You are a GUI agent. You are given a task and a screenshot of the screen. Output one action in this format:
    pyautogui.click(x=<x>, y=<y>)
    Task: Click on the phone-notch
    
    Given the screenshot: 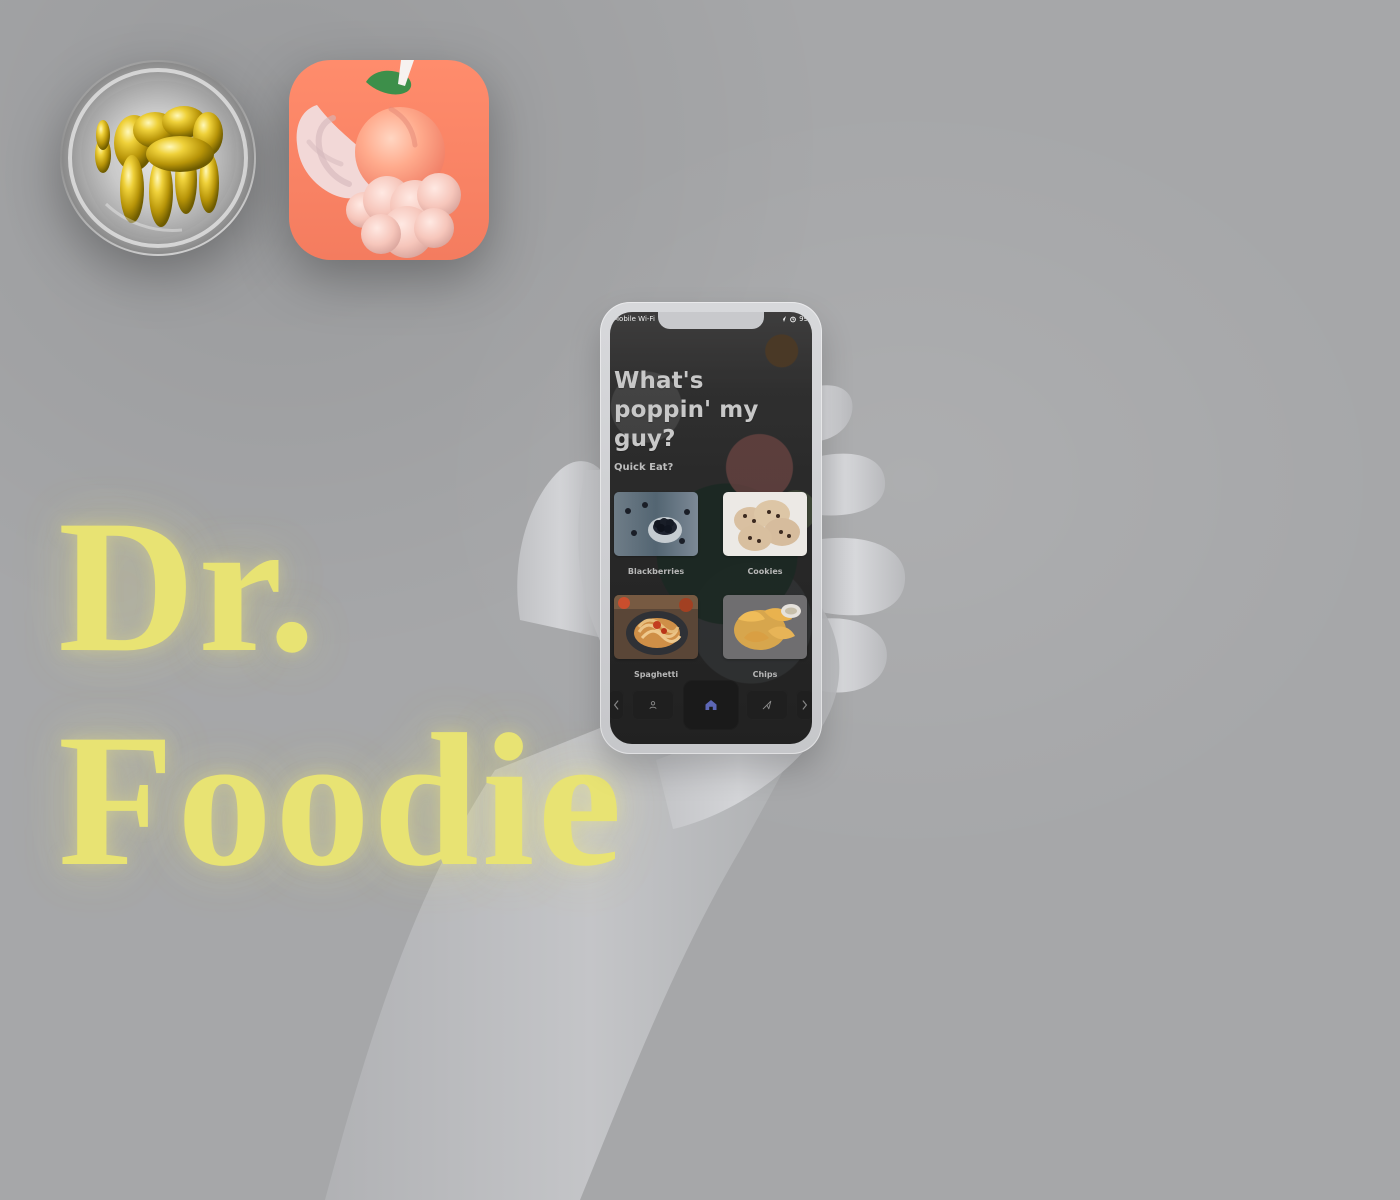 What is the action you would take?
    pyautogui.click(x=711, y=320)
    